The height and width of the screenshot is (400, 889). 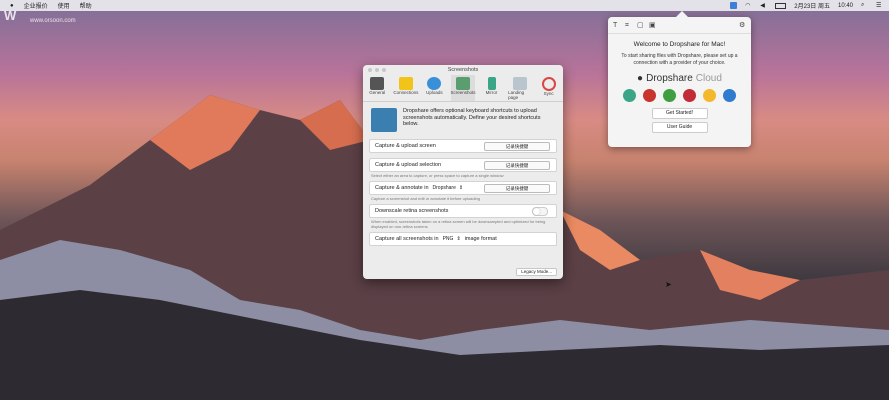 What do you see at coordinates (64, 5) in the screenshot?
I see `menu-item-use: 使用` at bounding box center [64, 5].